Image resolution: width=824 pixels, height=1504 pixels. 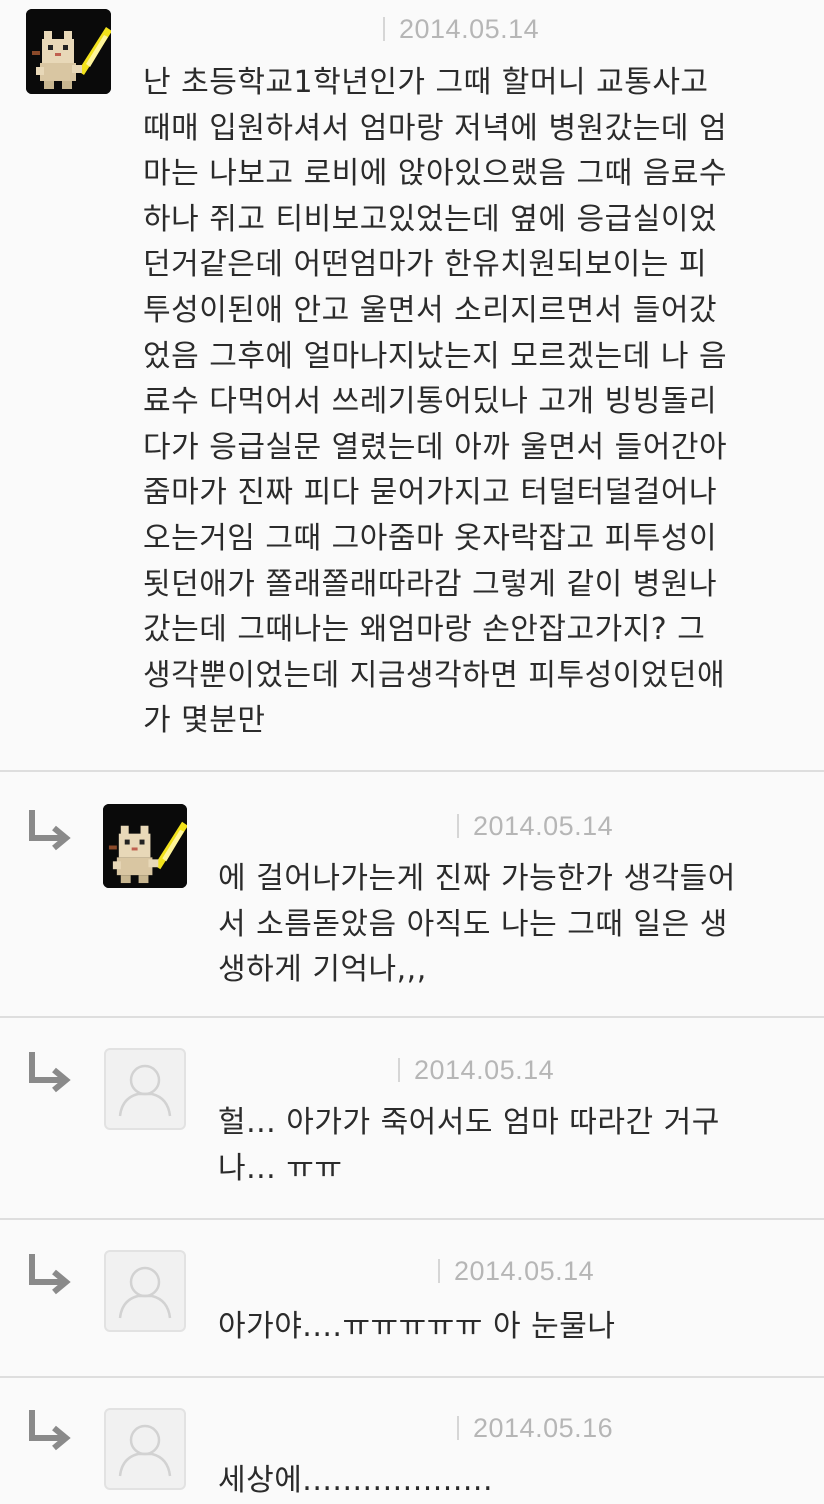 What do you see at coordinates (412, 1299) in the screenshot?
I see `reply-item: 2014.05.14 아가야....ㅠㅠㅠㅠㅠ 아 눈물나` at bounding box center [412, 1299].